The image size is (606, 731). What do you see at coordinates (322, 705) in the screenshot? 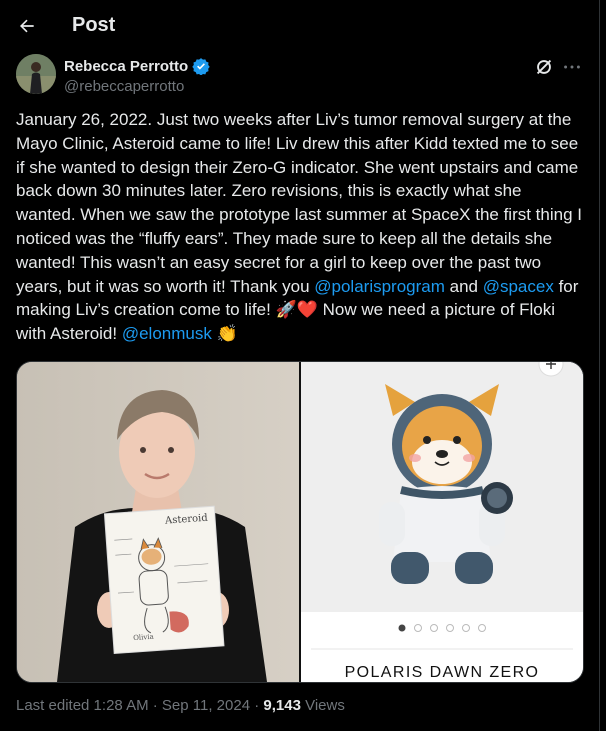
I see `views-label: Views` at bounding box center [322, 705].